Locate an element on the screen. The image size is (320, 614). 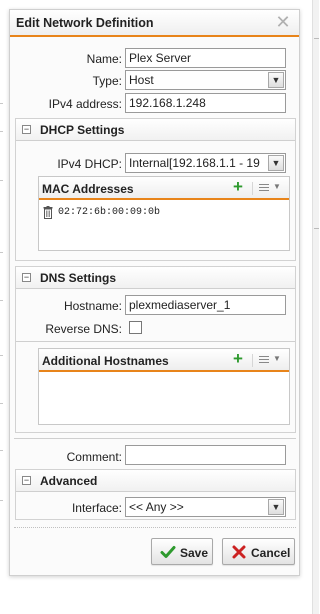
hostname-label: Hostname: is located at coordinates (92, 306).